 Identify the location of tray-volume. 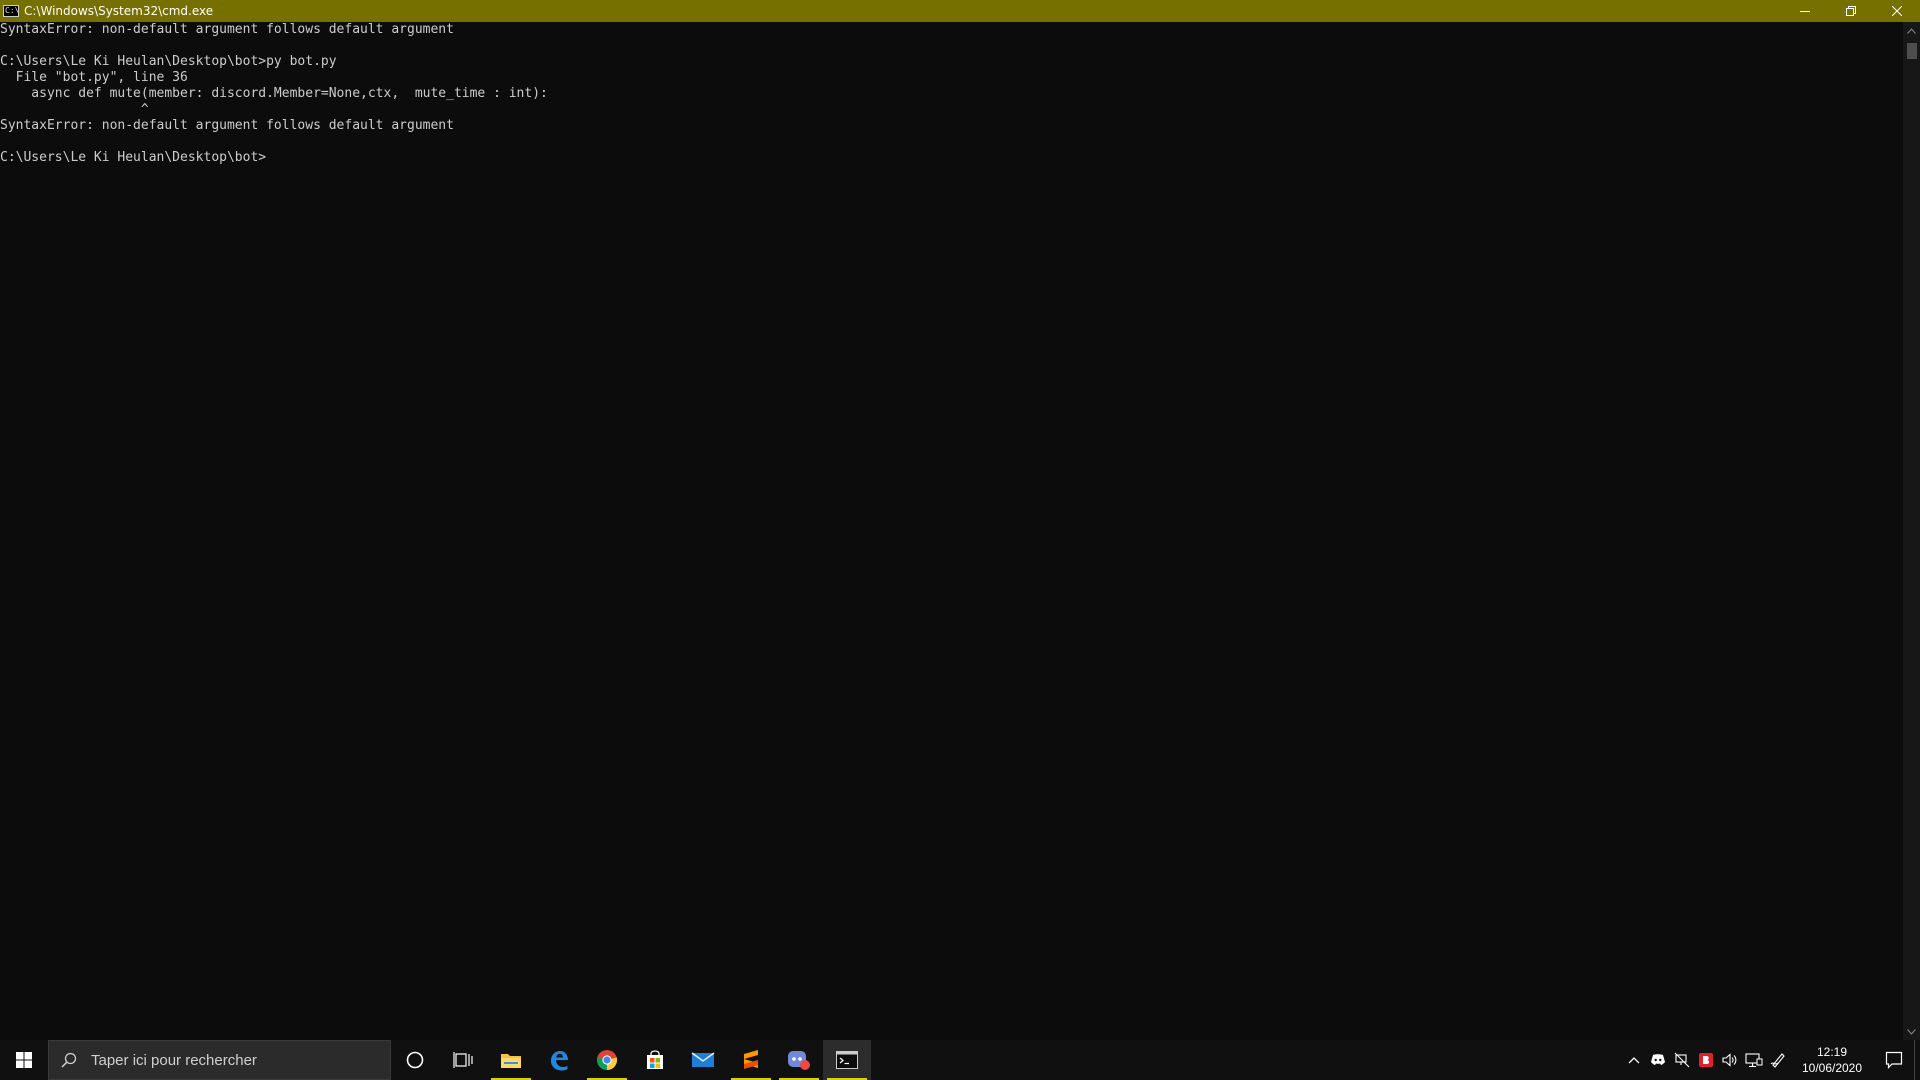
(1730, 1060).